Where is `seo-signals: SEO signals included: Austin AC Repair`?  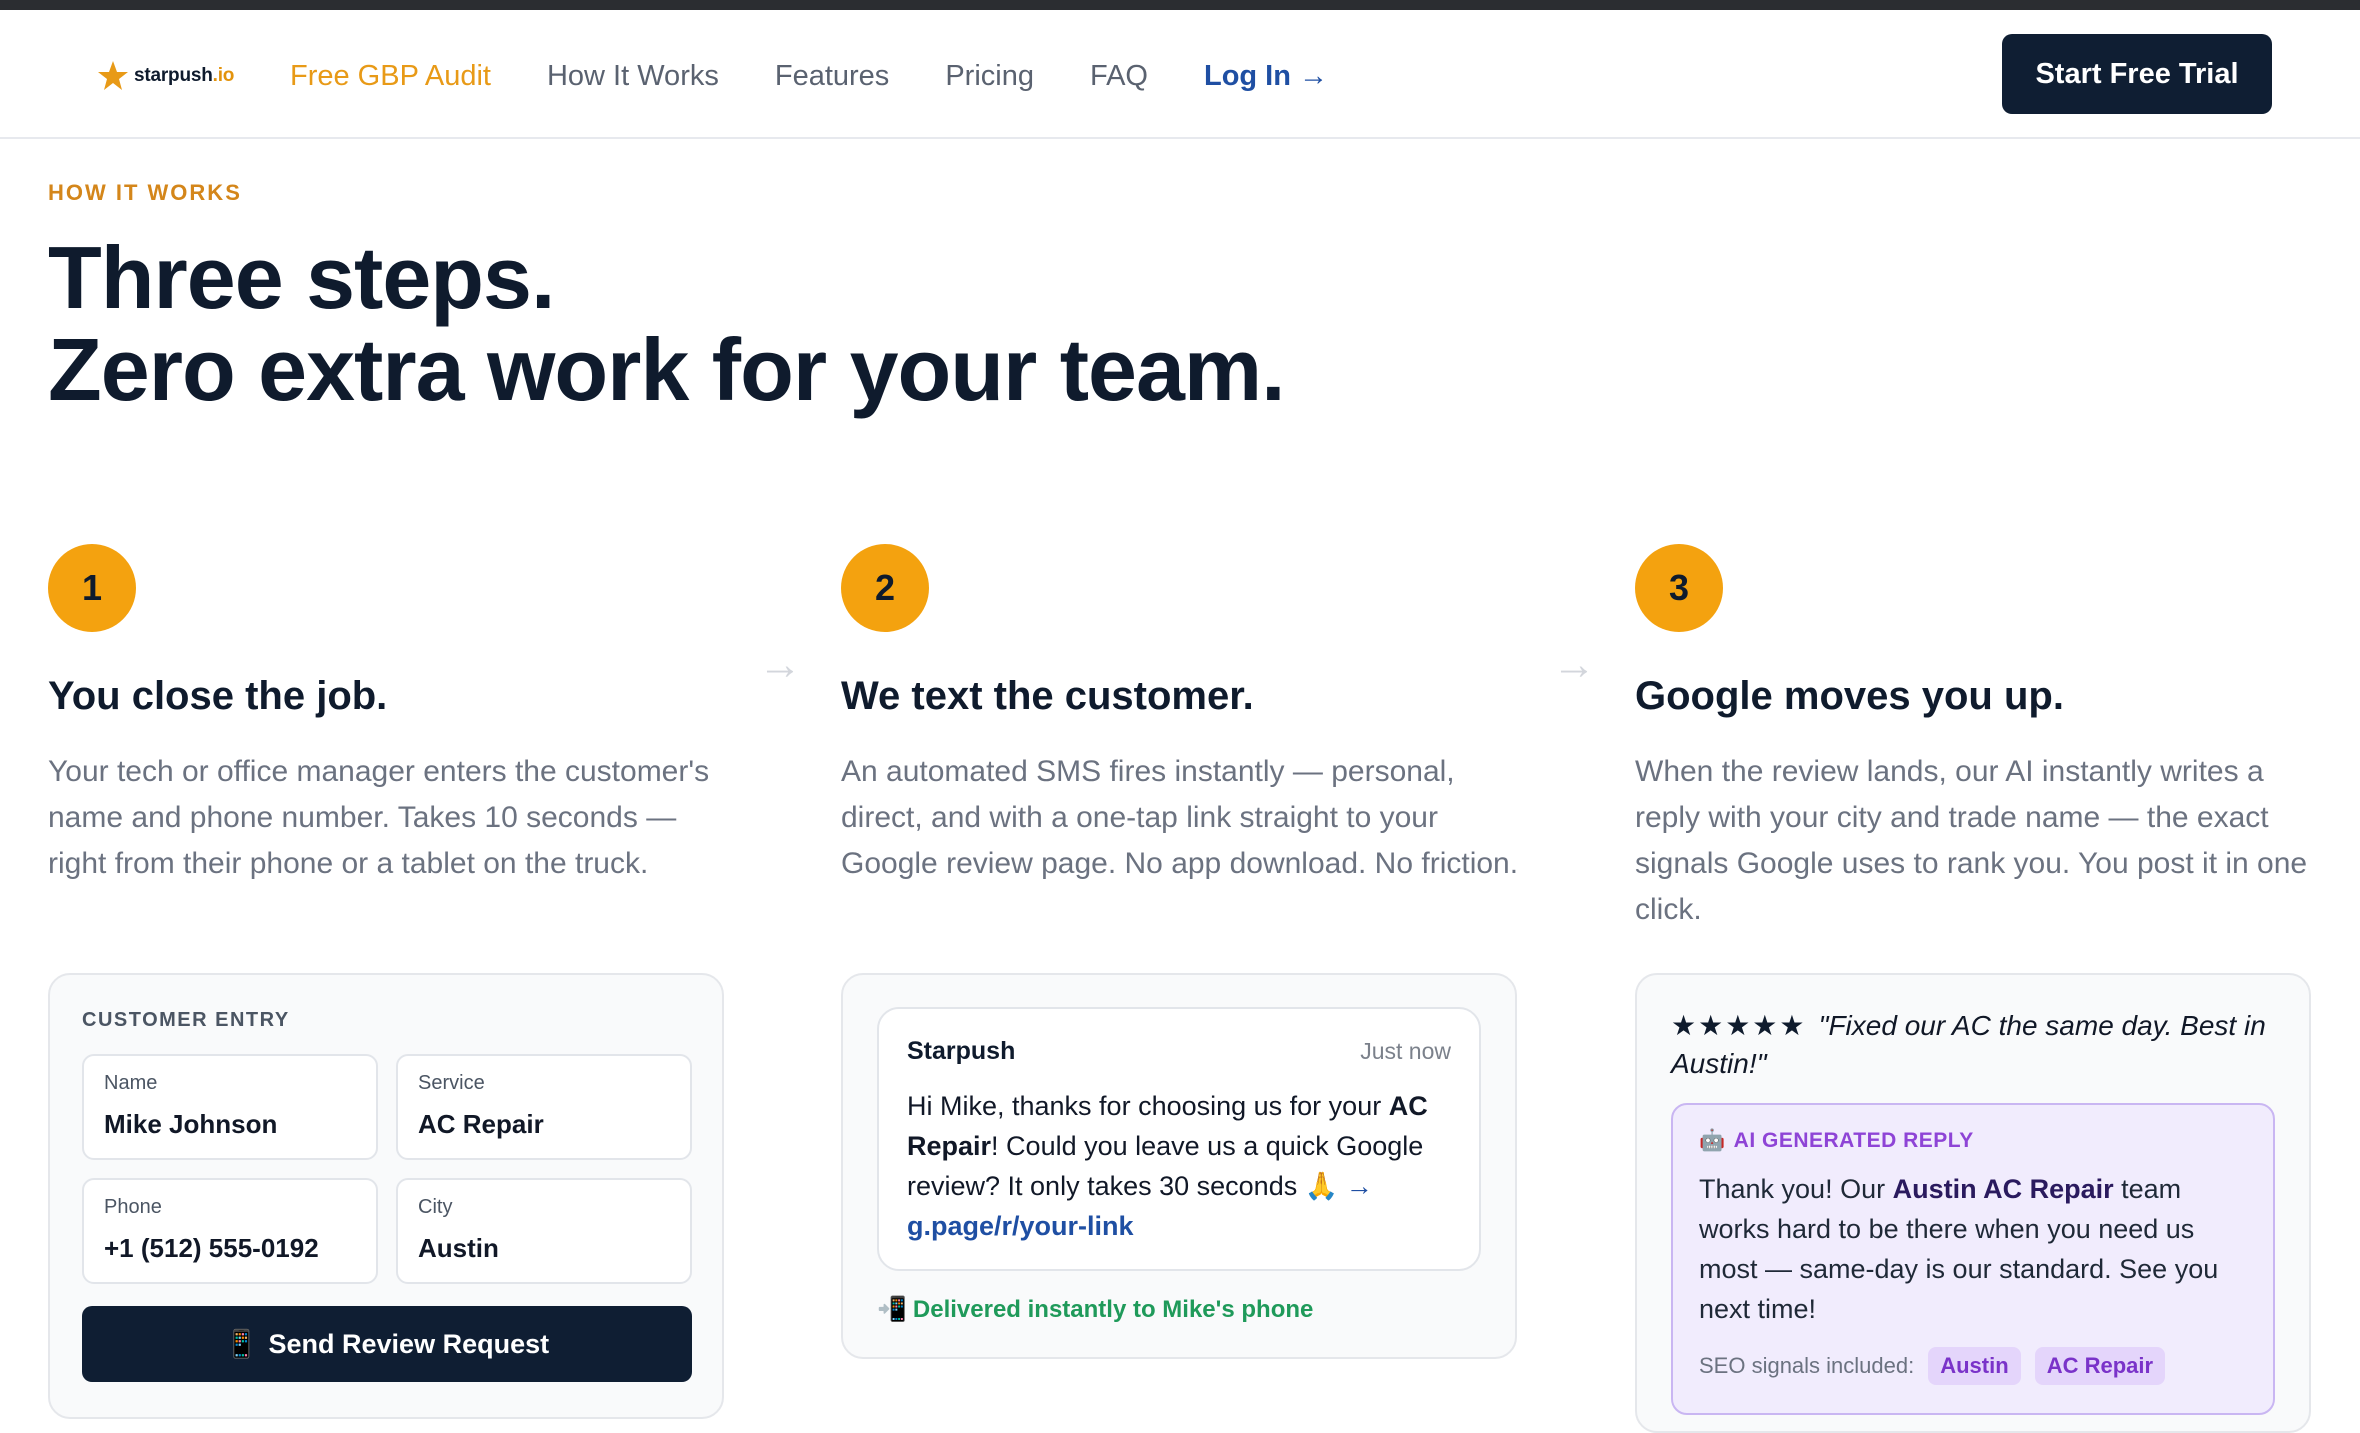 seo-signals: SEO signals included: Austin AC Repair is located at coordinates (1973, 1366).